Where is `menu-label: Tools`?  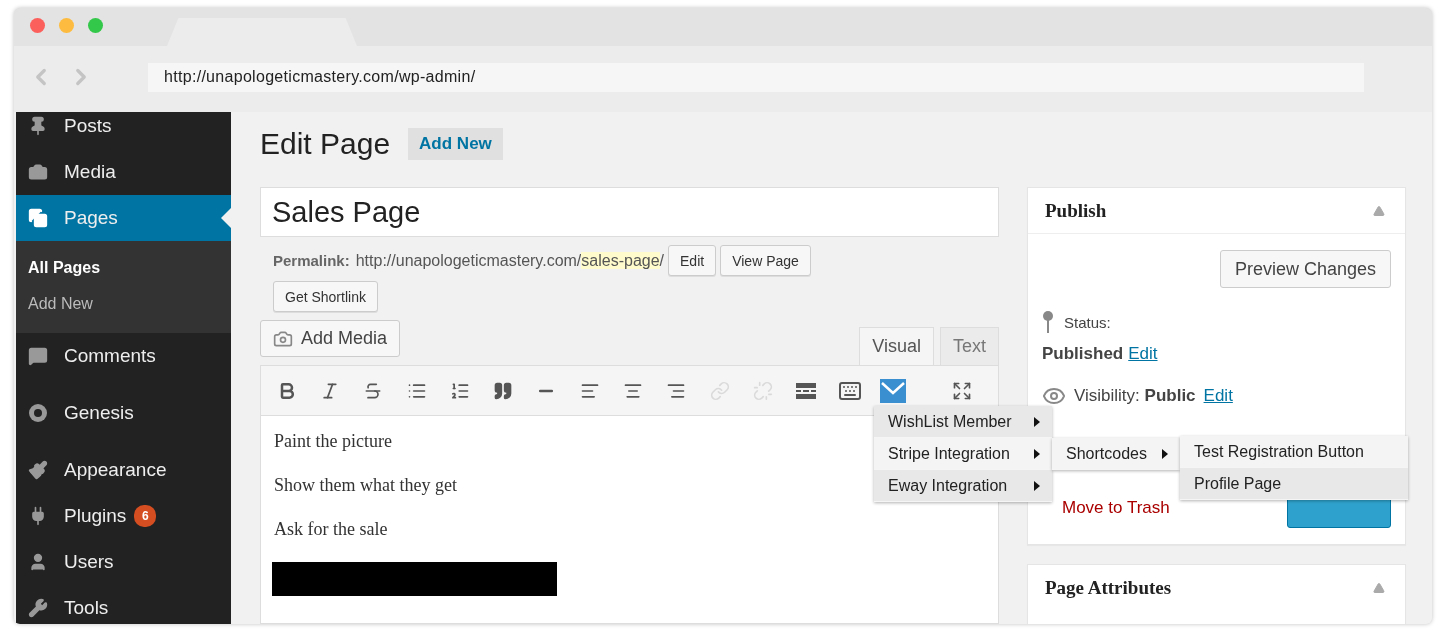 menu-label: Tools is located at coordinates (86, 608).